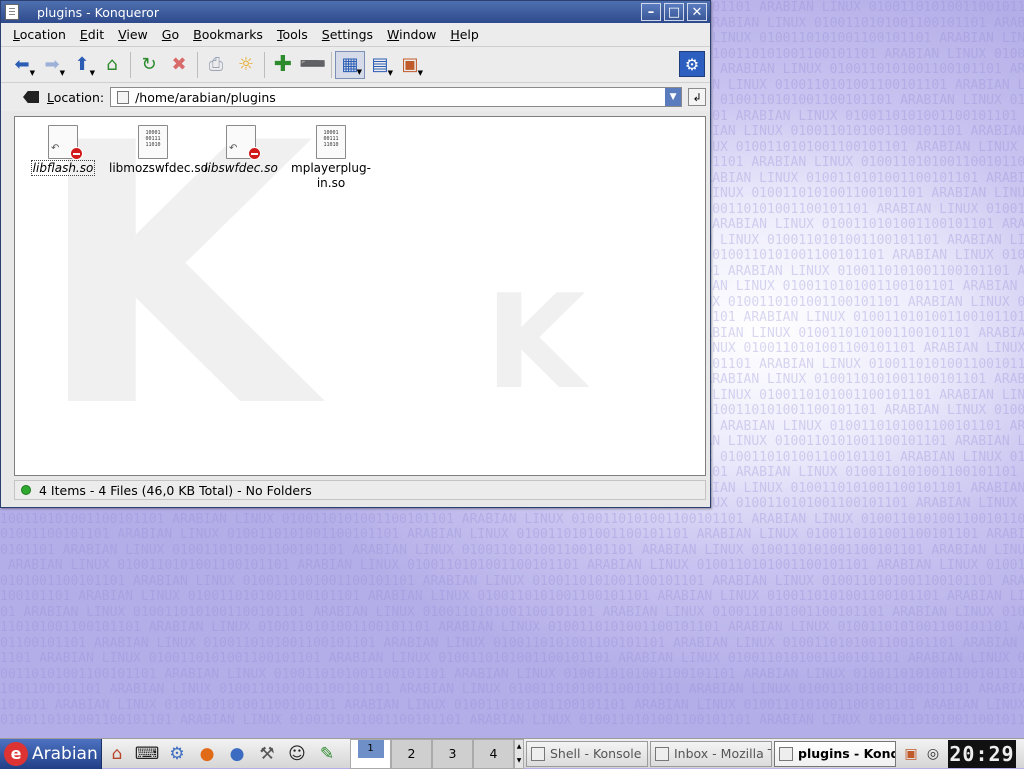 This screenshot has width=1024, height=769. I want to click on home-icon: ⌂, so click(112, 64).